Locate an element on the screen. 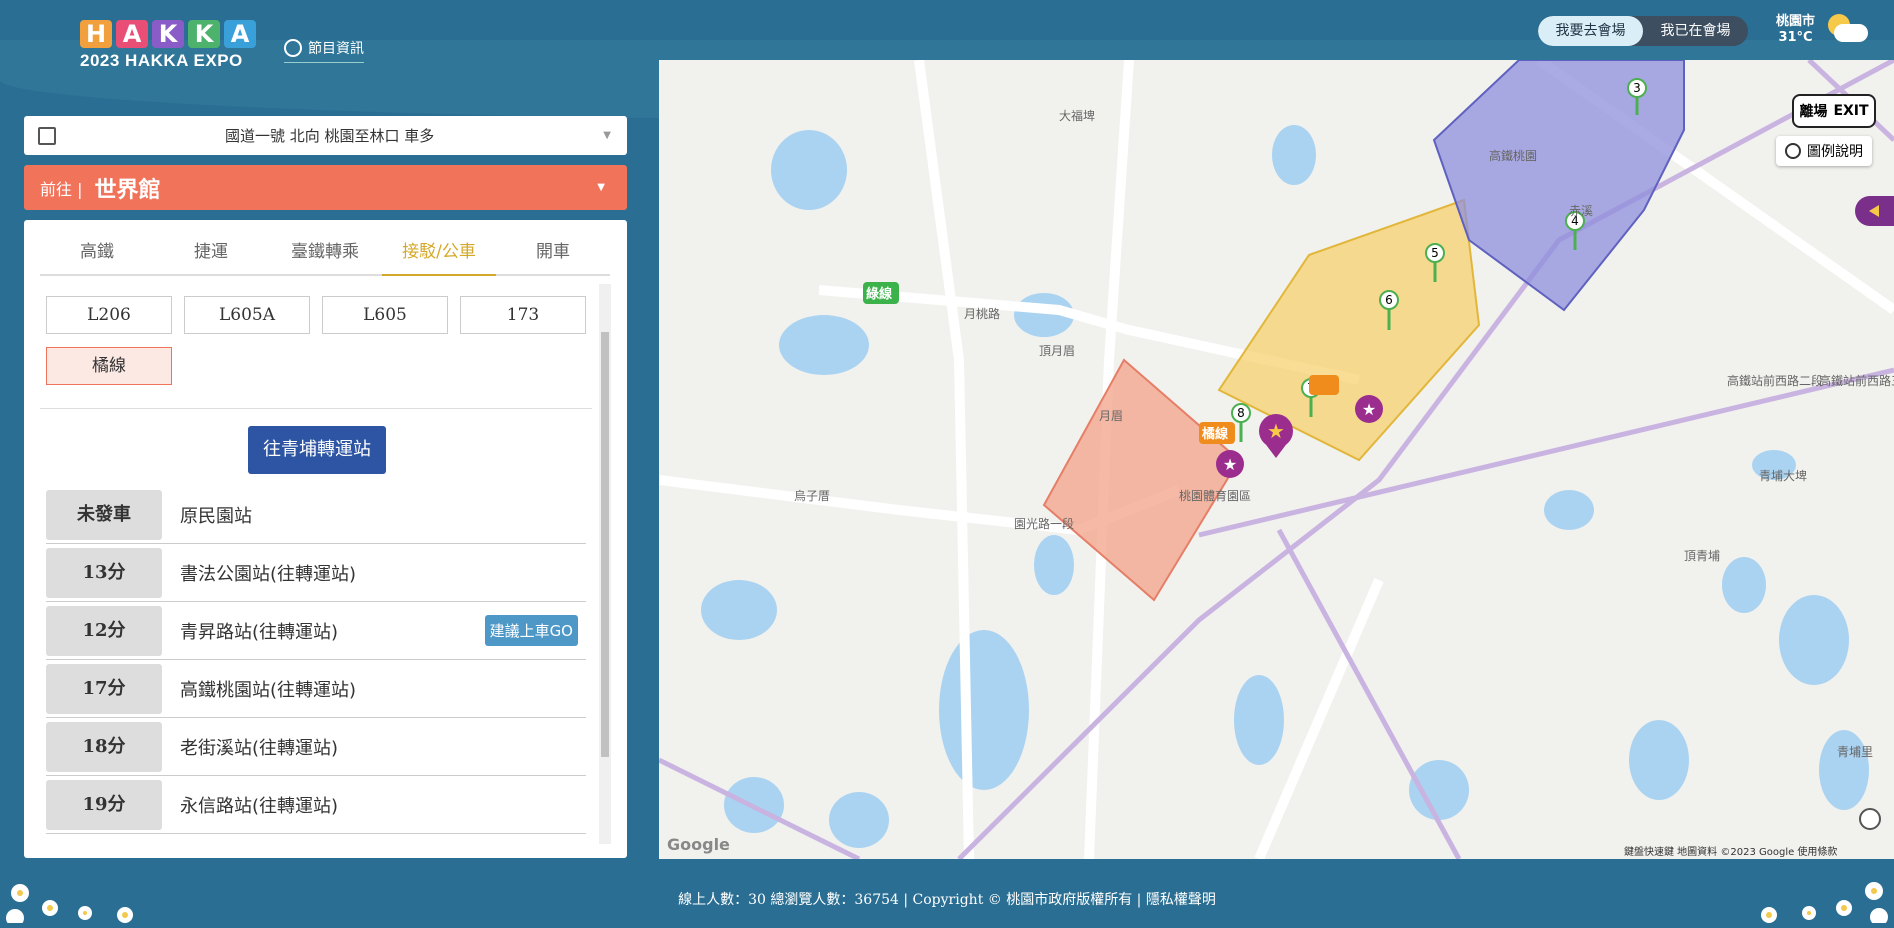 The height and width of the screenshot is (928, 1894). nav-program-link: 節目資訊 is located at coordinates (324, 50).